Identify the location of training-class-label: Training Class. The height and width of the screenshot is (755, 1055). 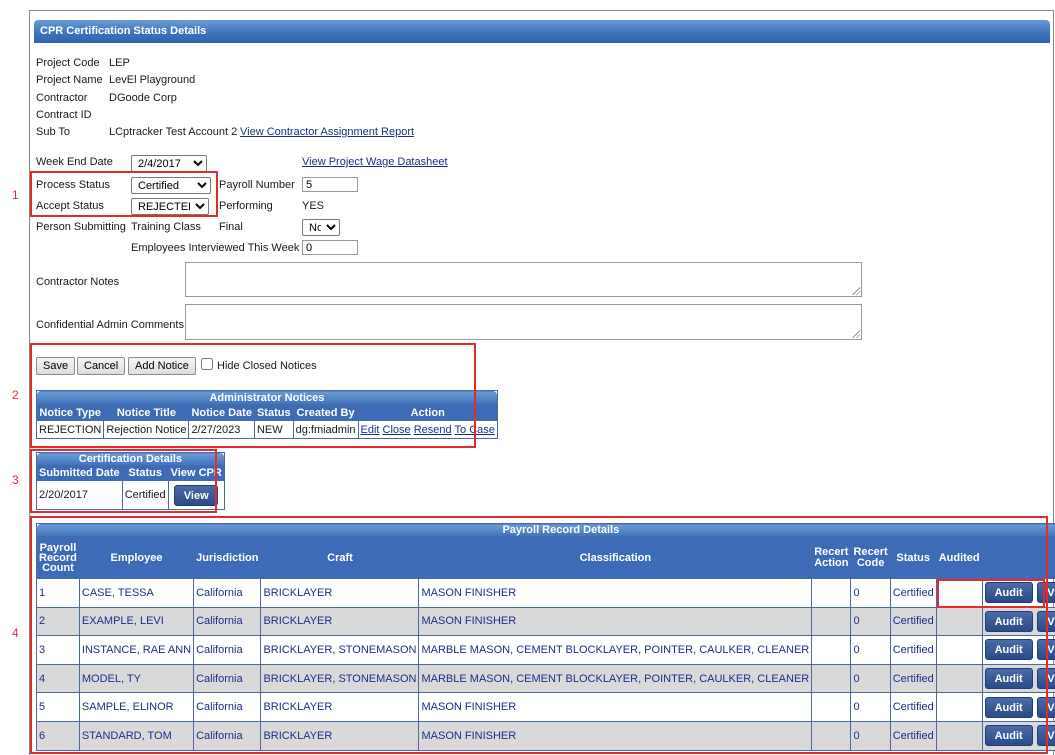
(166, 227).